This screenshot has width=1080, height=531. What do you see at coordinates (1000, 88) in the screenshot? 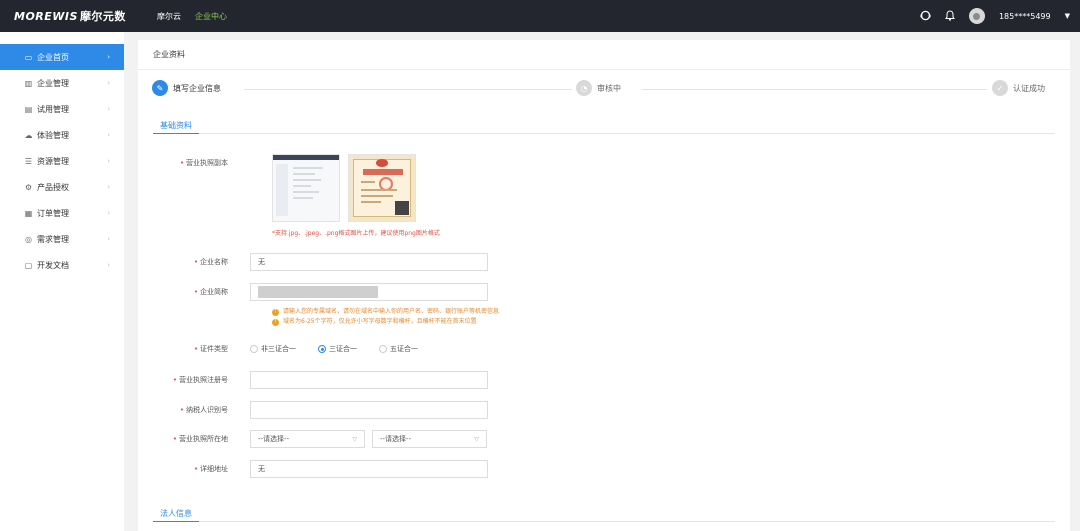
I see `check-shield-icon: ✓` at bounding box center [1000, 88].